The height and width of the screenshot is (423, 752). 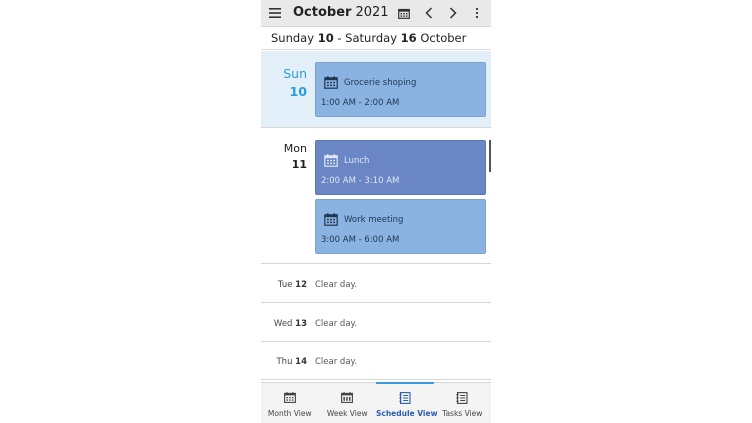 I want to click on clear-day-row: Wed 13 Clear day., so click(x=376, y=323).